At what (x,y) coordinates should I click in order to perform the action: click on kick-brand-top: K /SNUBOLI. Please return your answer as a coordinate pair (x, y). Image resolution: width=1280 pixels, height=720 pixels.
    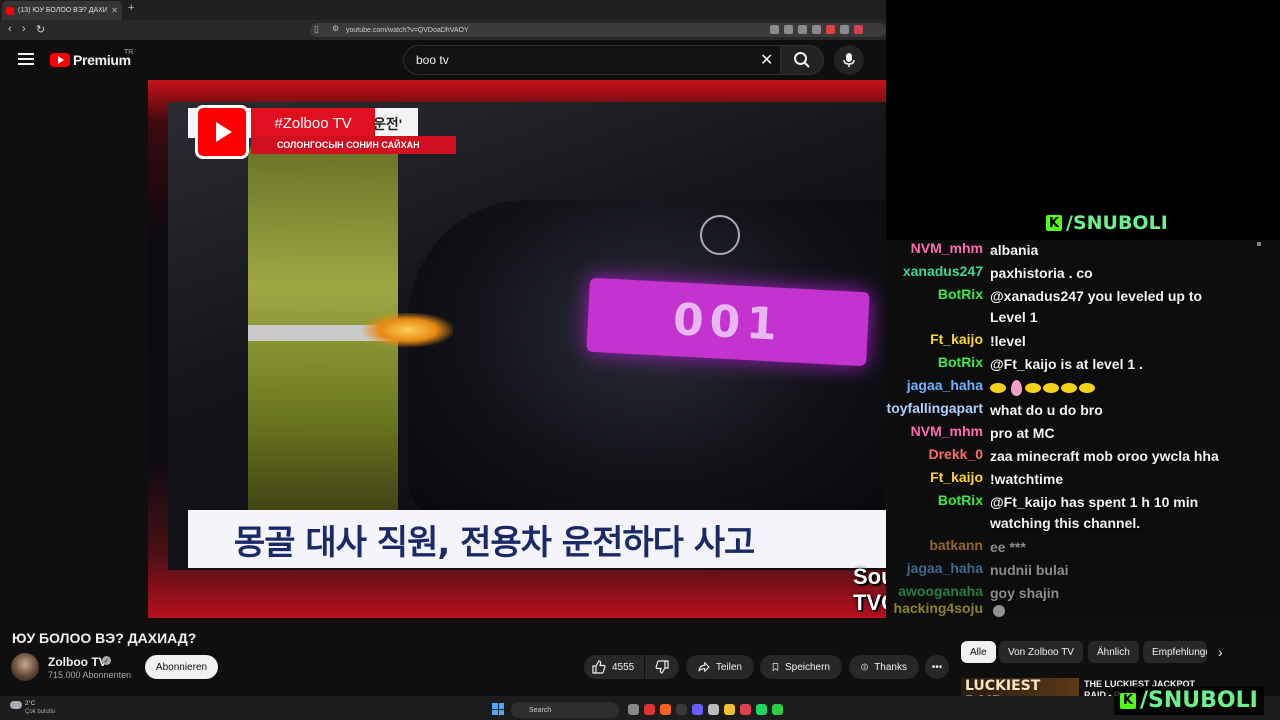
    Looking at the image, I should click on (1107, 223).